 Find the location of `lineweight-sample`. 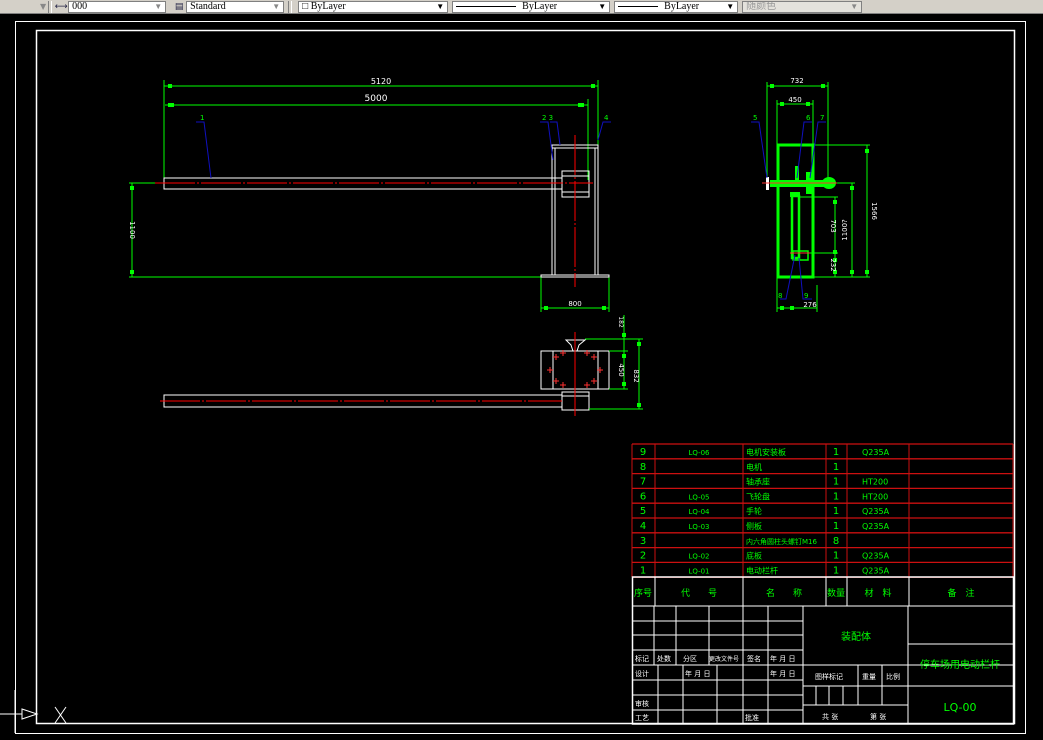

lineweight-sample is located at coordinates (638, 6).